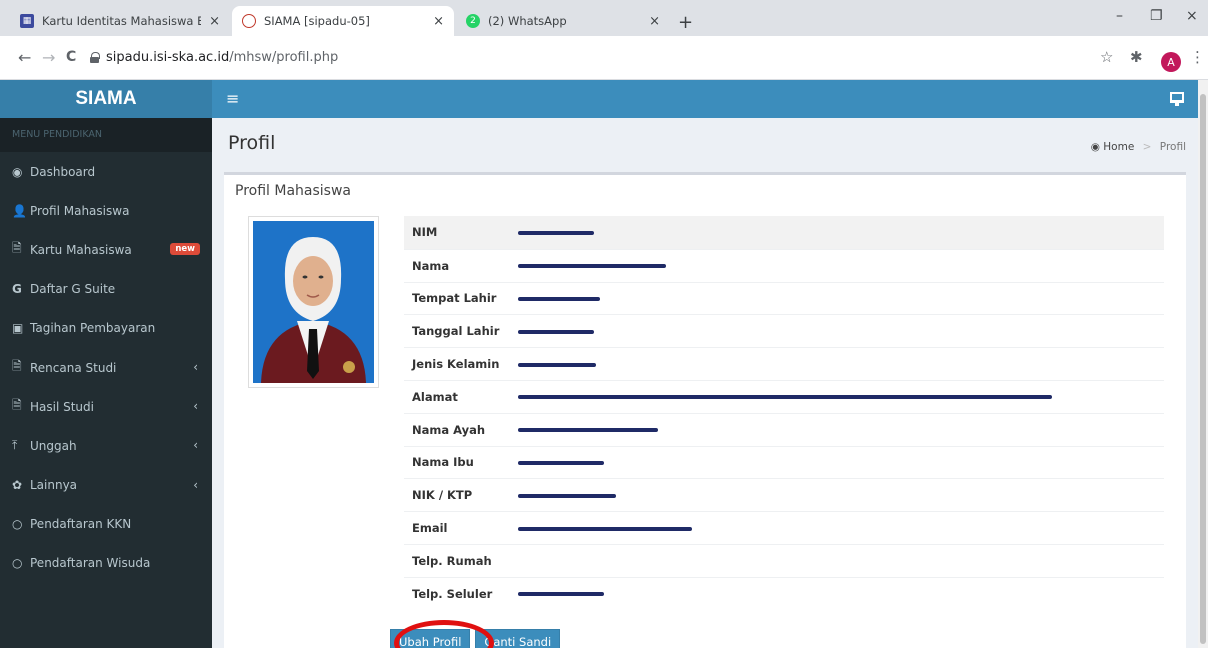  I want to click on sidebar-item-lainnya: ✿ Lainnya ‹, so click(106, 485).